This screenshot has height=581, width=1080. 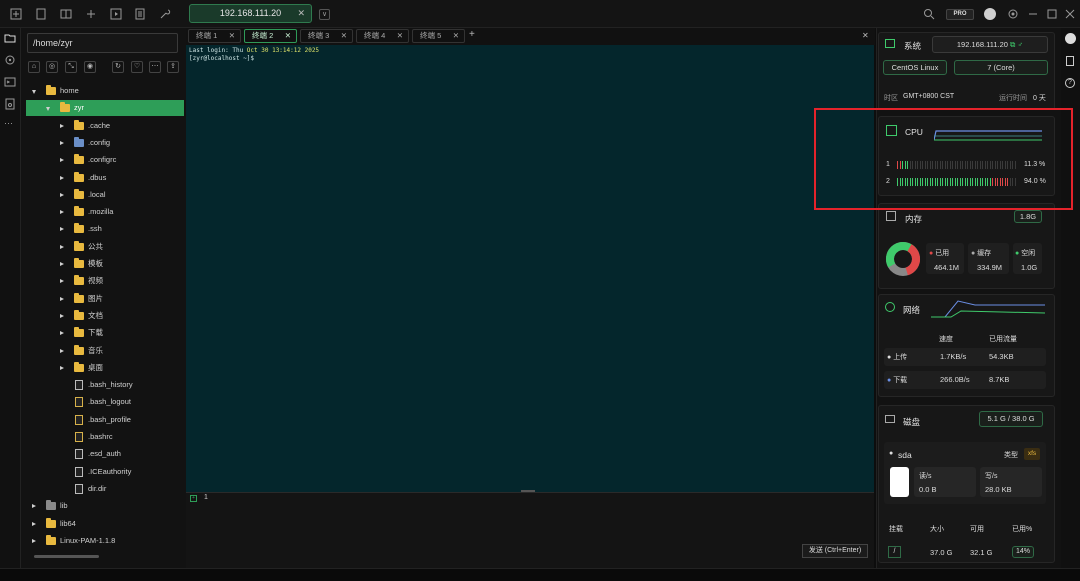 What do you see at coordinates (438, 36) in the screenshot?
I see `terminal-tab: 终端 5 ✕` at bounding box center [438, 36].